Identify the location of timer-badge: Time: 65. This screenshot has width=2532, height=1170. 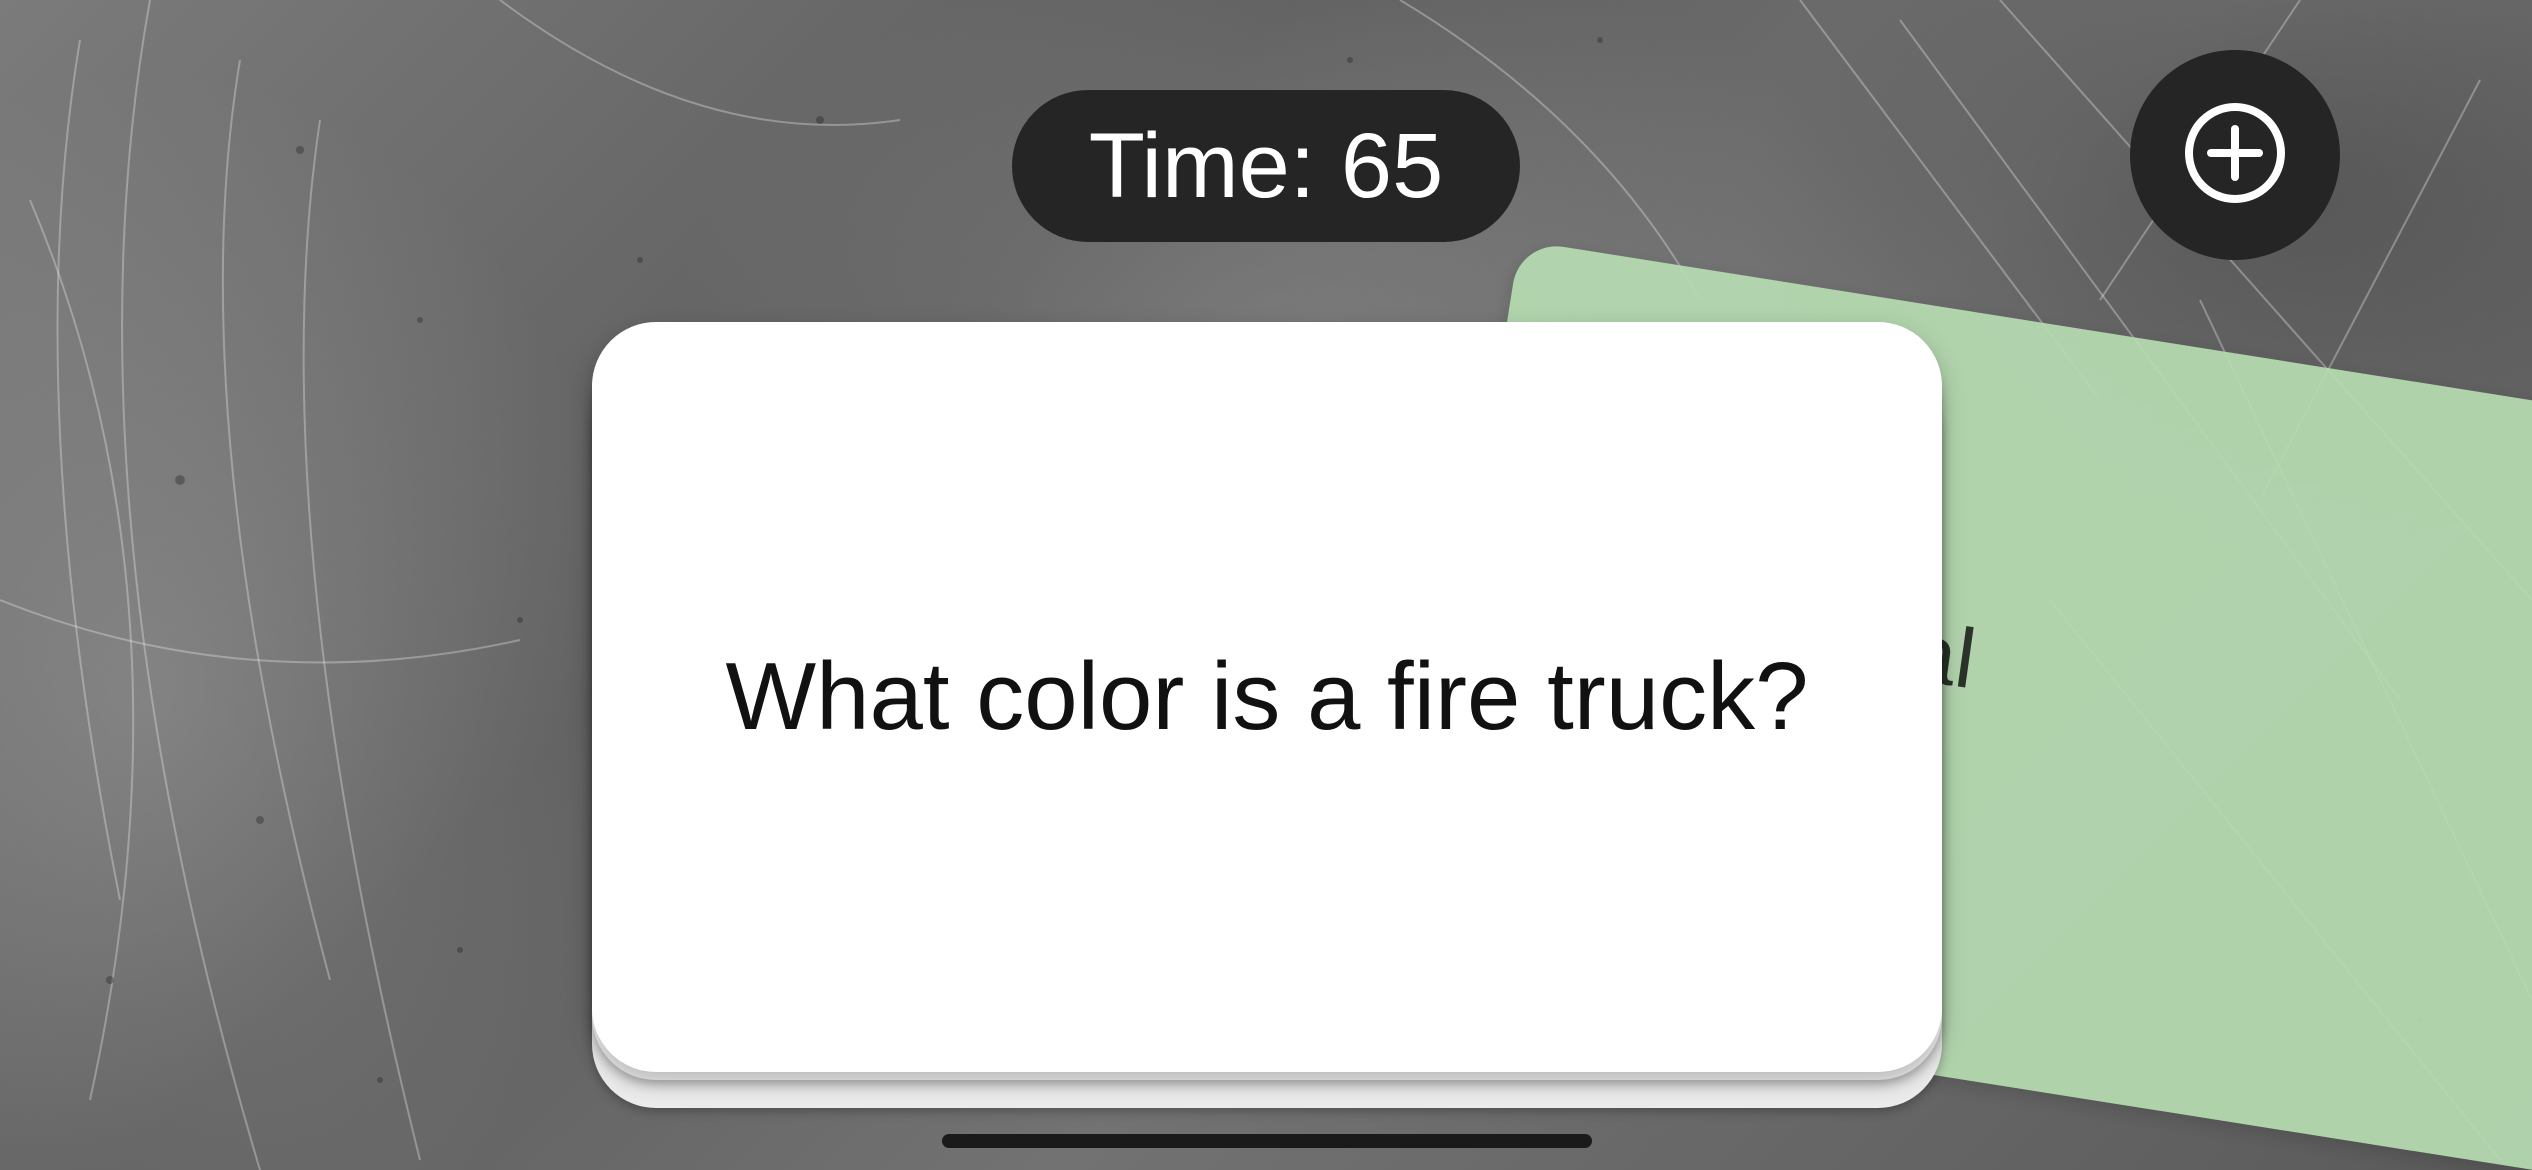
(1266, 166).